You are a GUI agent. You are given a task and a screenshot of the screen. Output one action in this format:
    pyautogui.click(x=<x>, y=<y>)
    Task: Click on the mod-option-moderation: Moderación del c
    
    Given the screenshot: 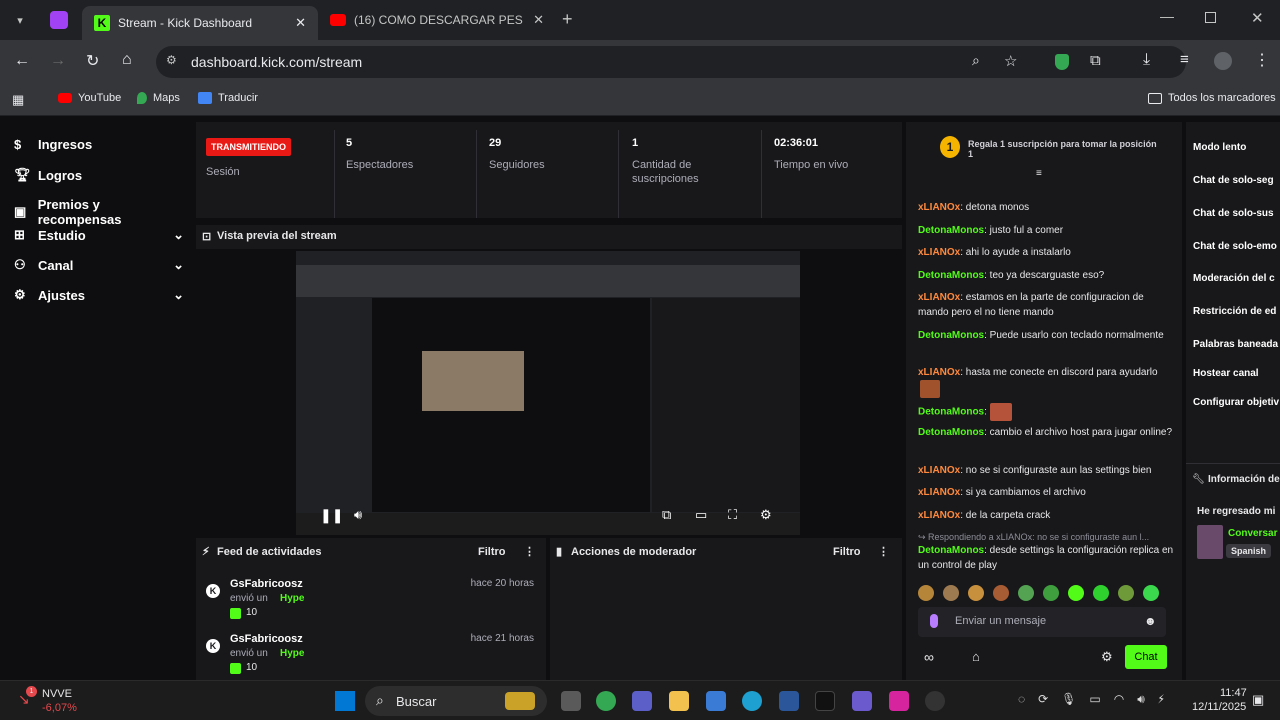 What is the action you would take?
    pyautogui.click(x=1234, y=278)
    